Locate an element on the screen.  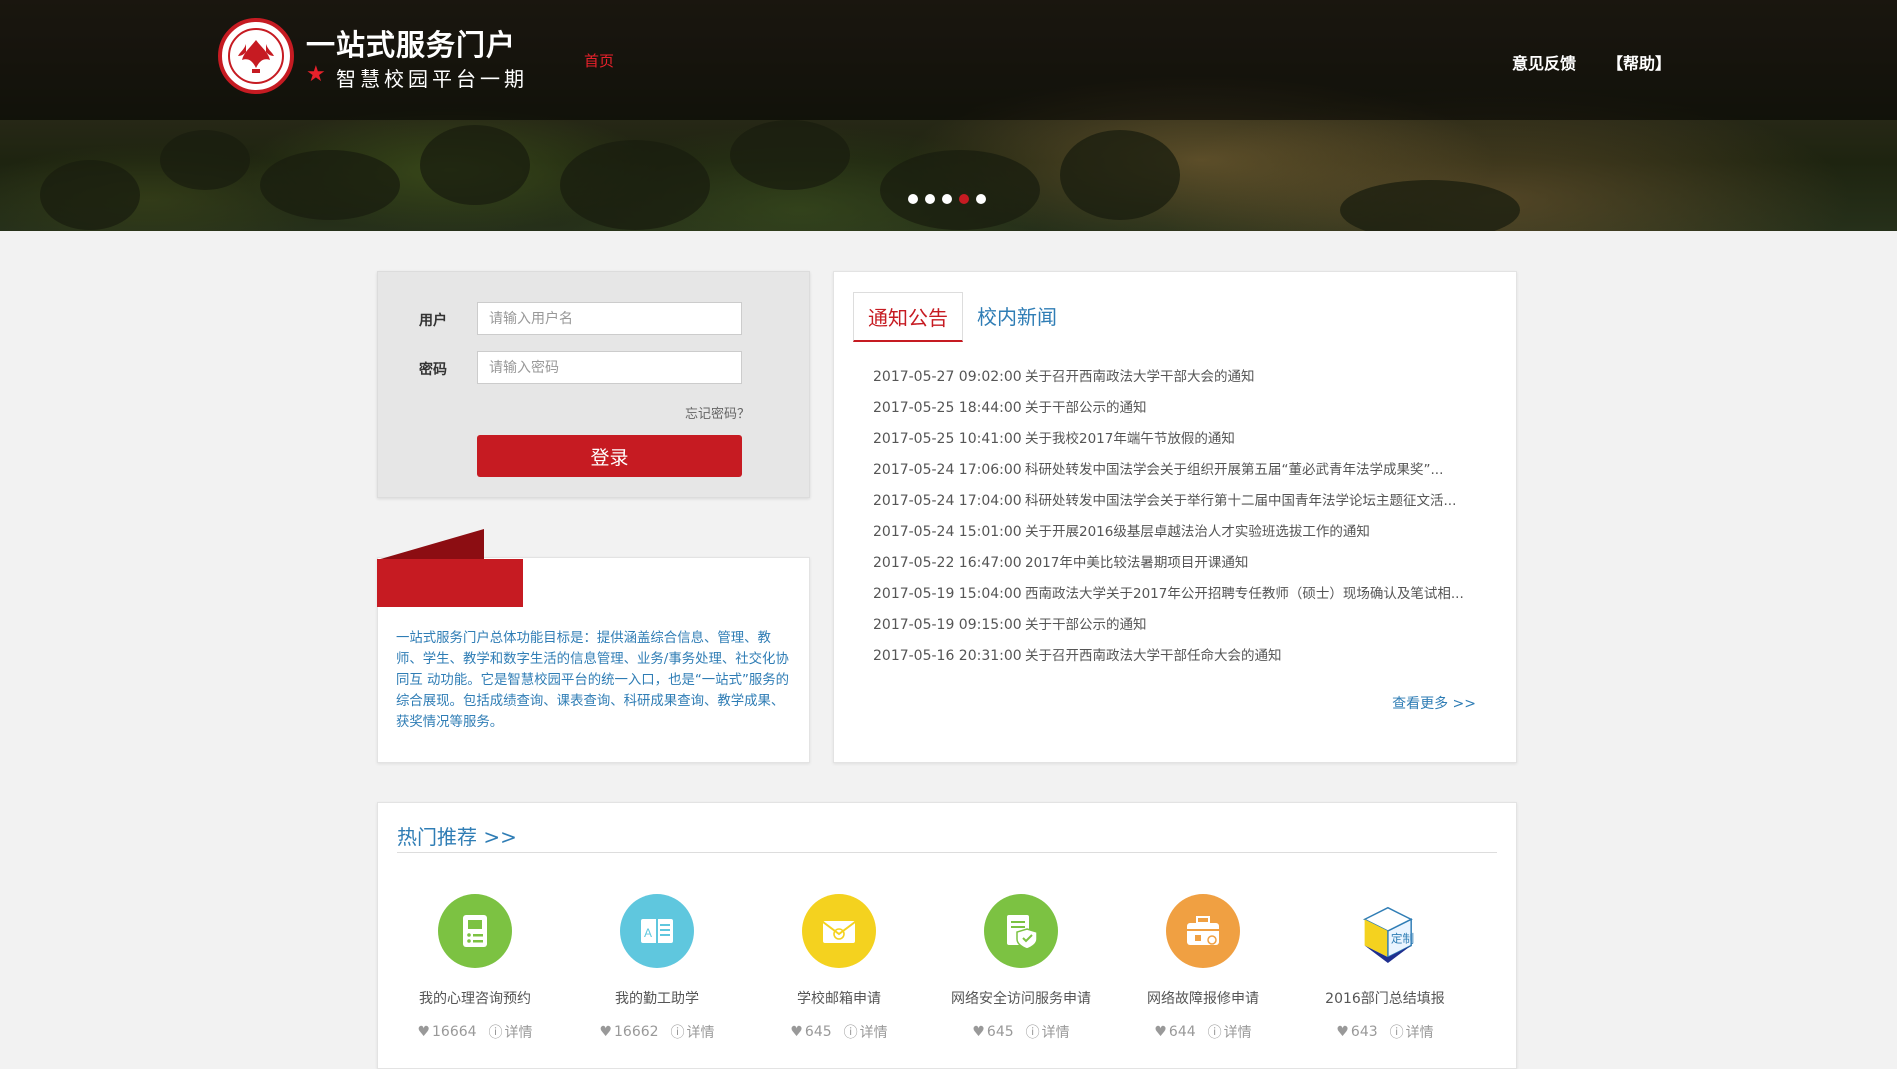
likes-count: ♥ 645 is located at coordinates (992, 1032).